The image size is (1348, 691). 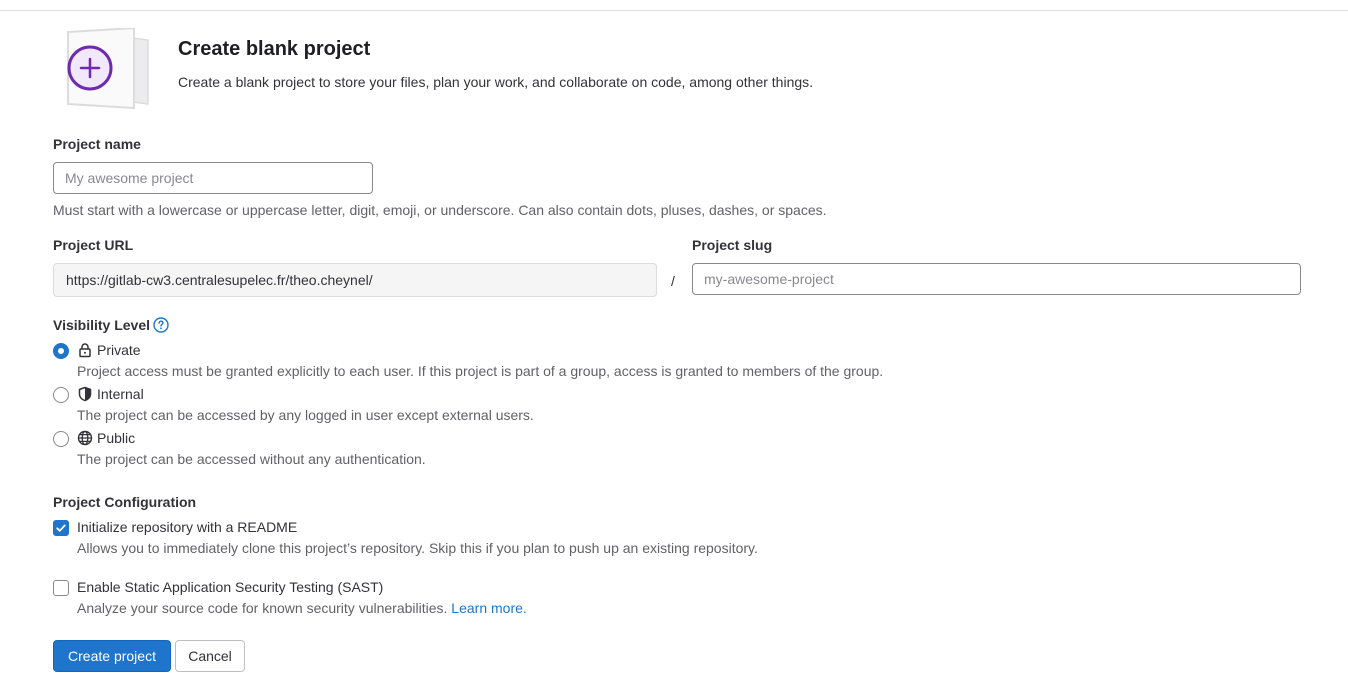 I want to click on visibility-internal-option: Internal, so click(x=110, y=394).